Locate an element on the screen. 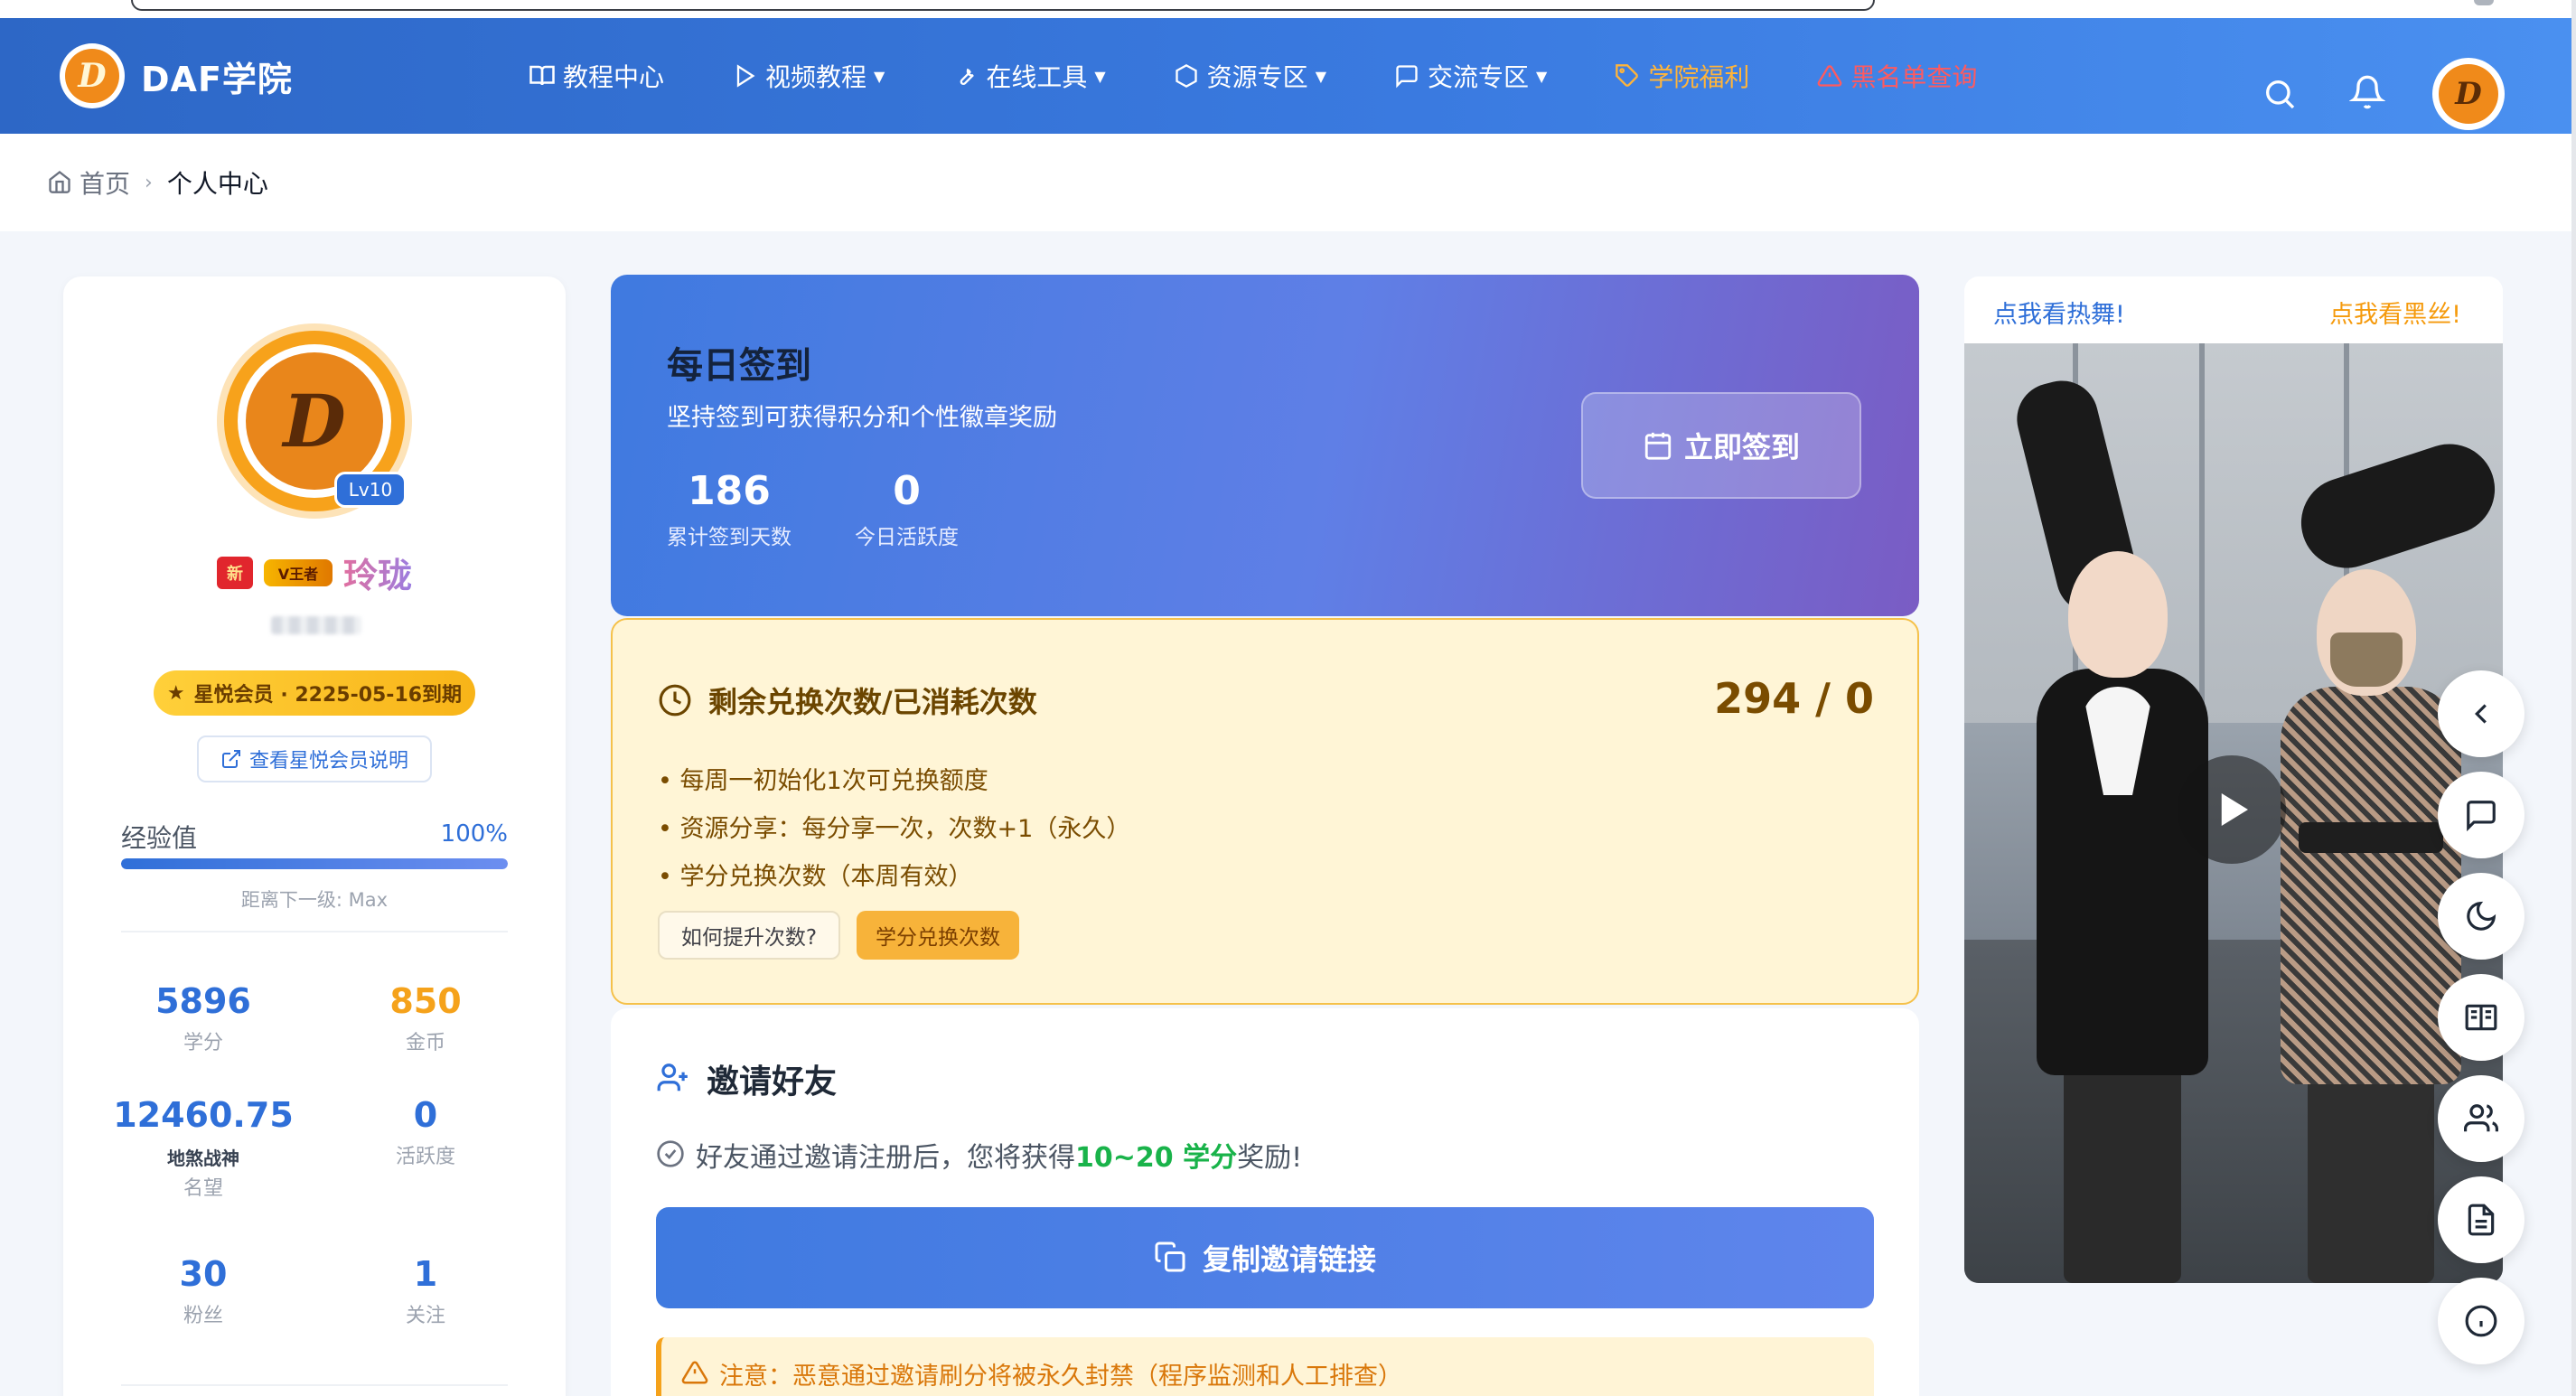  nav-label: 黑名单查询 is located at coordinates (1914, 77).